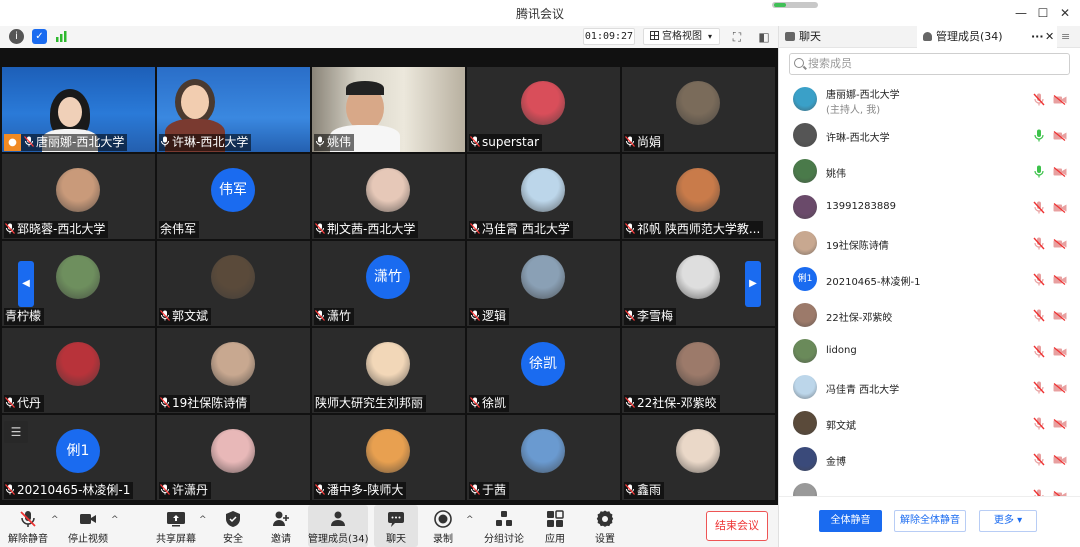  What do you see at coordinates (443, 526) in the screenshot?
I see `record-button: 录制` at bounding box center [443, 526].